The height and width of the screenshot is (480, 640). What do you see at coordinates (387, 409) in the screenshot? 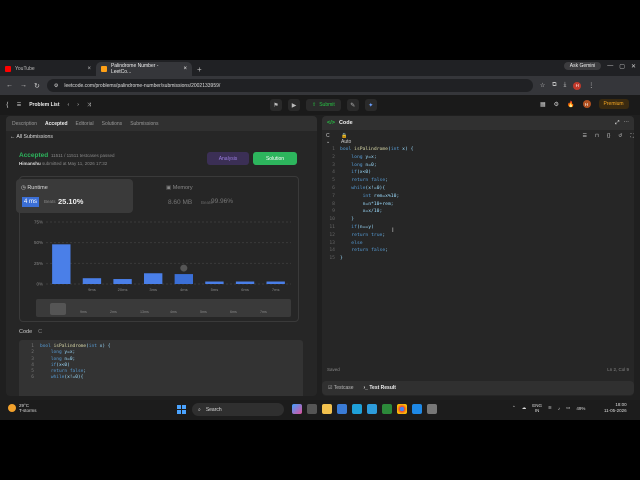
I see `xbox-icon` at bounding box center [387, 409].